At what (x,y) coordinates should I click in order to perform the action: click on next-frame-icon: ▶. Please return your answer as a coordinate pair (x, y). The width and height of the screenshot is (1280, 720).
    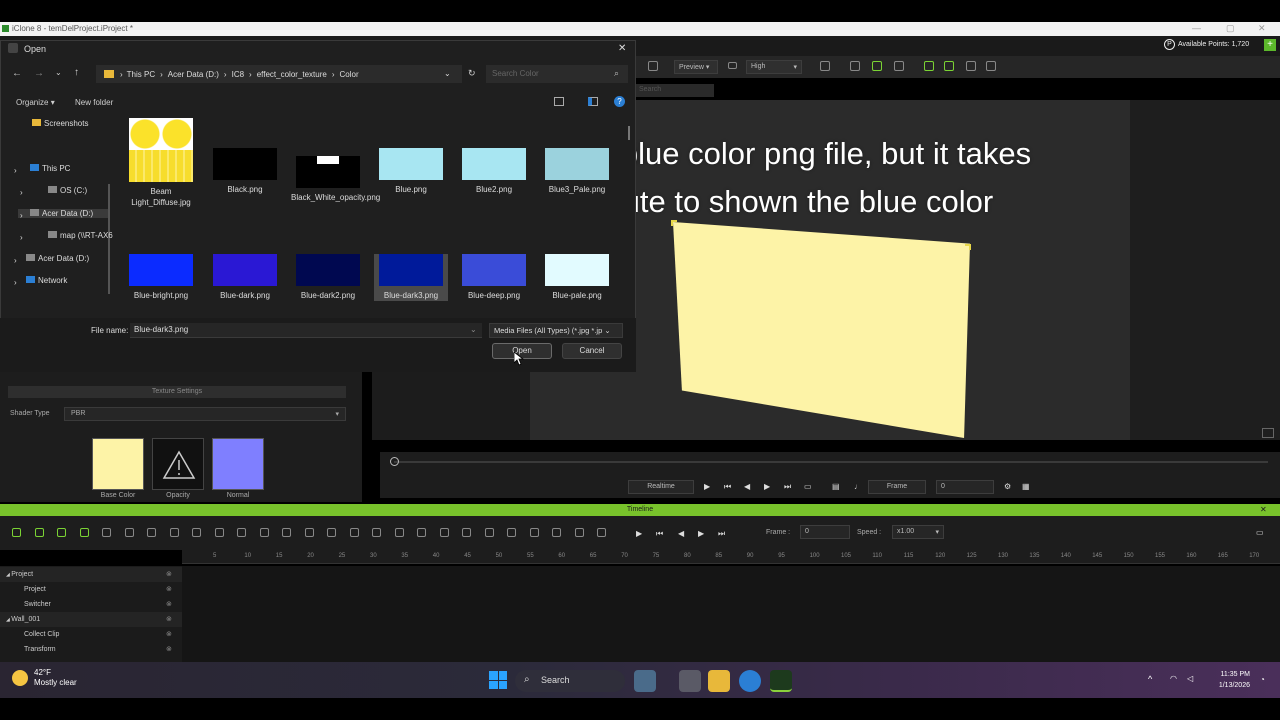
    Looking at the image, I should click on (767, 486).